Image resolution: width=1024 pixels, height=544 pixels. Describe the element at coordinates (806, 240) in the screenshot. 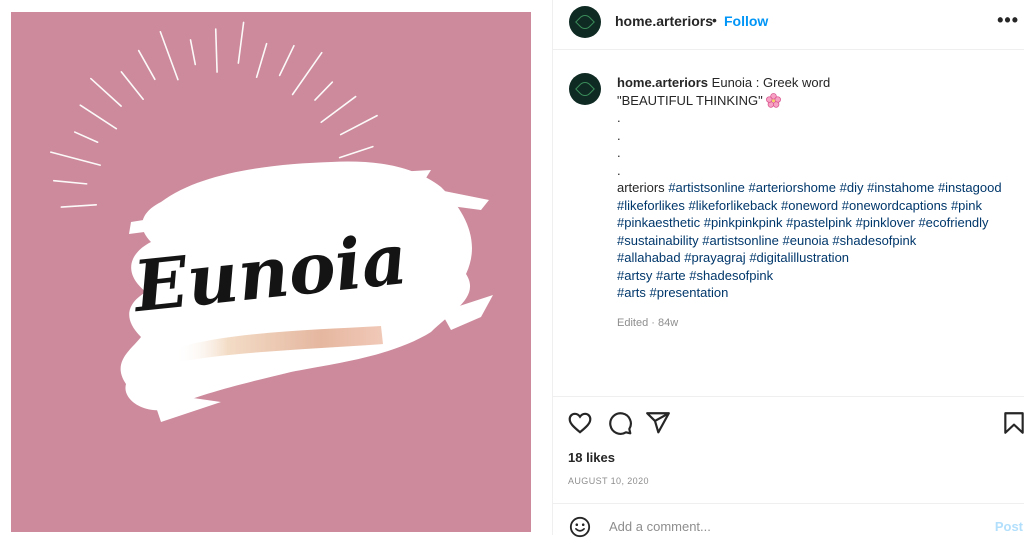

I see `hashtag-link: #eunoia` at that location.